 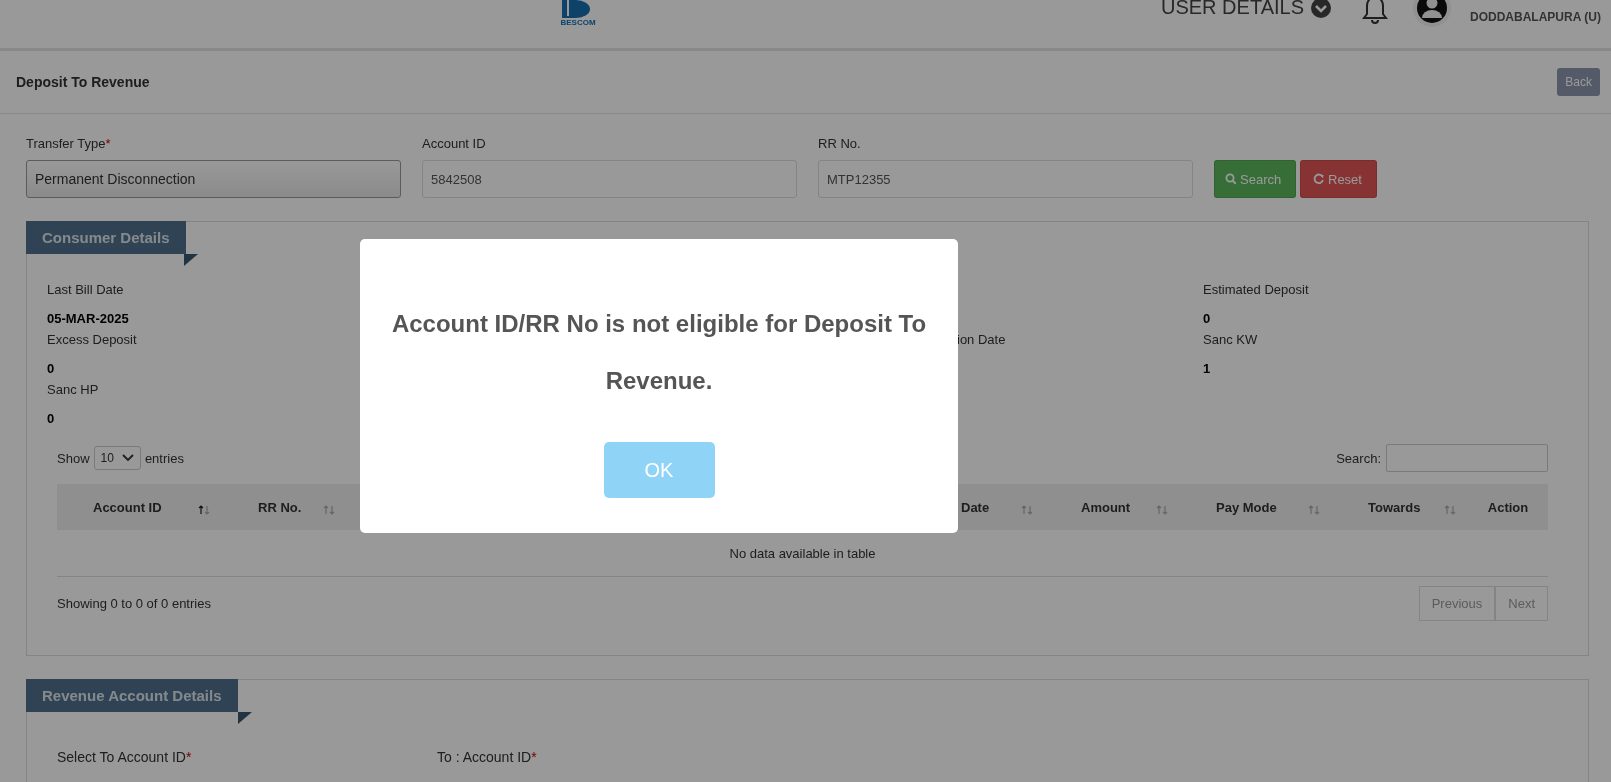 What do you see at coordinates (487, 757) in the screenshot?
I see `field-label: To : Account ID*` at bounding box center [487, 757].